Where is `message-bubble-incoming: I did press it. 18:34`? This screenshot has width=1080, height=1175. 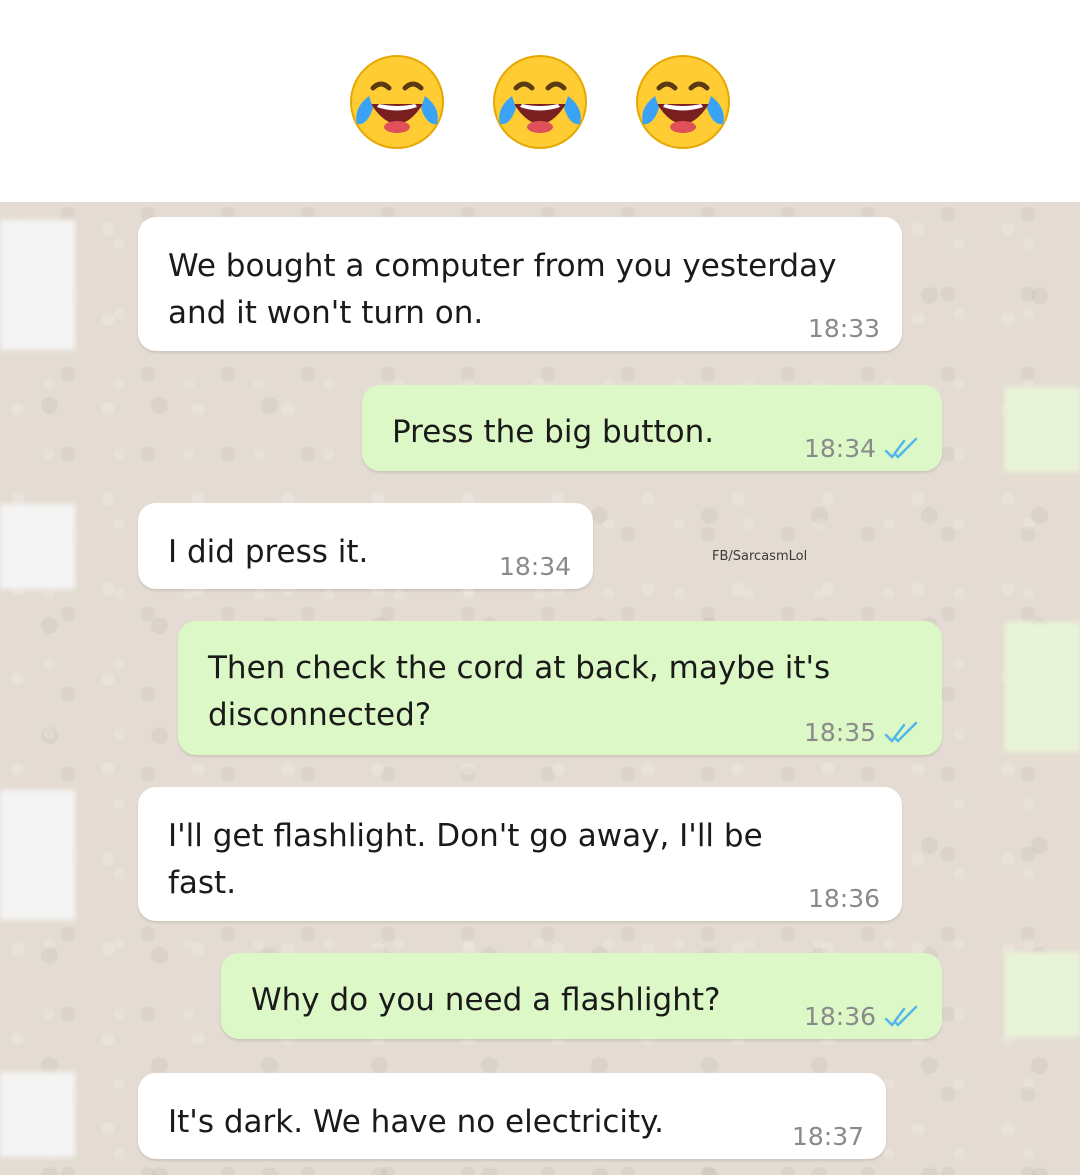
message-bubble-incoming: I did press it. 18:34 is located at coordinates (365, 546).